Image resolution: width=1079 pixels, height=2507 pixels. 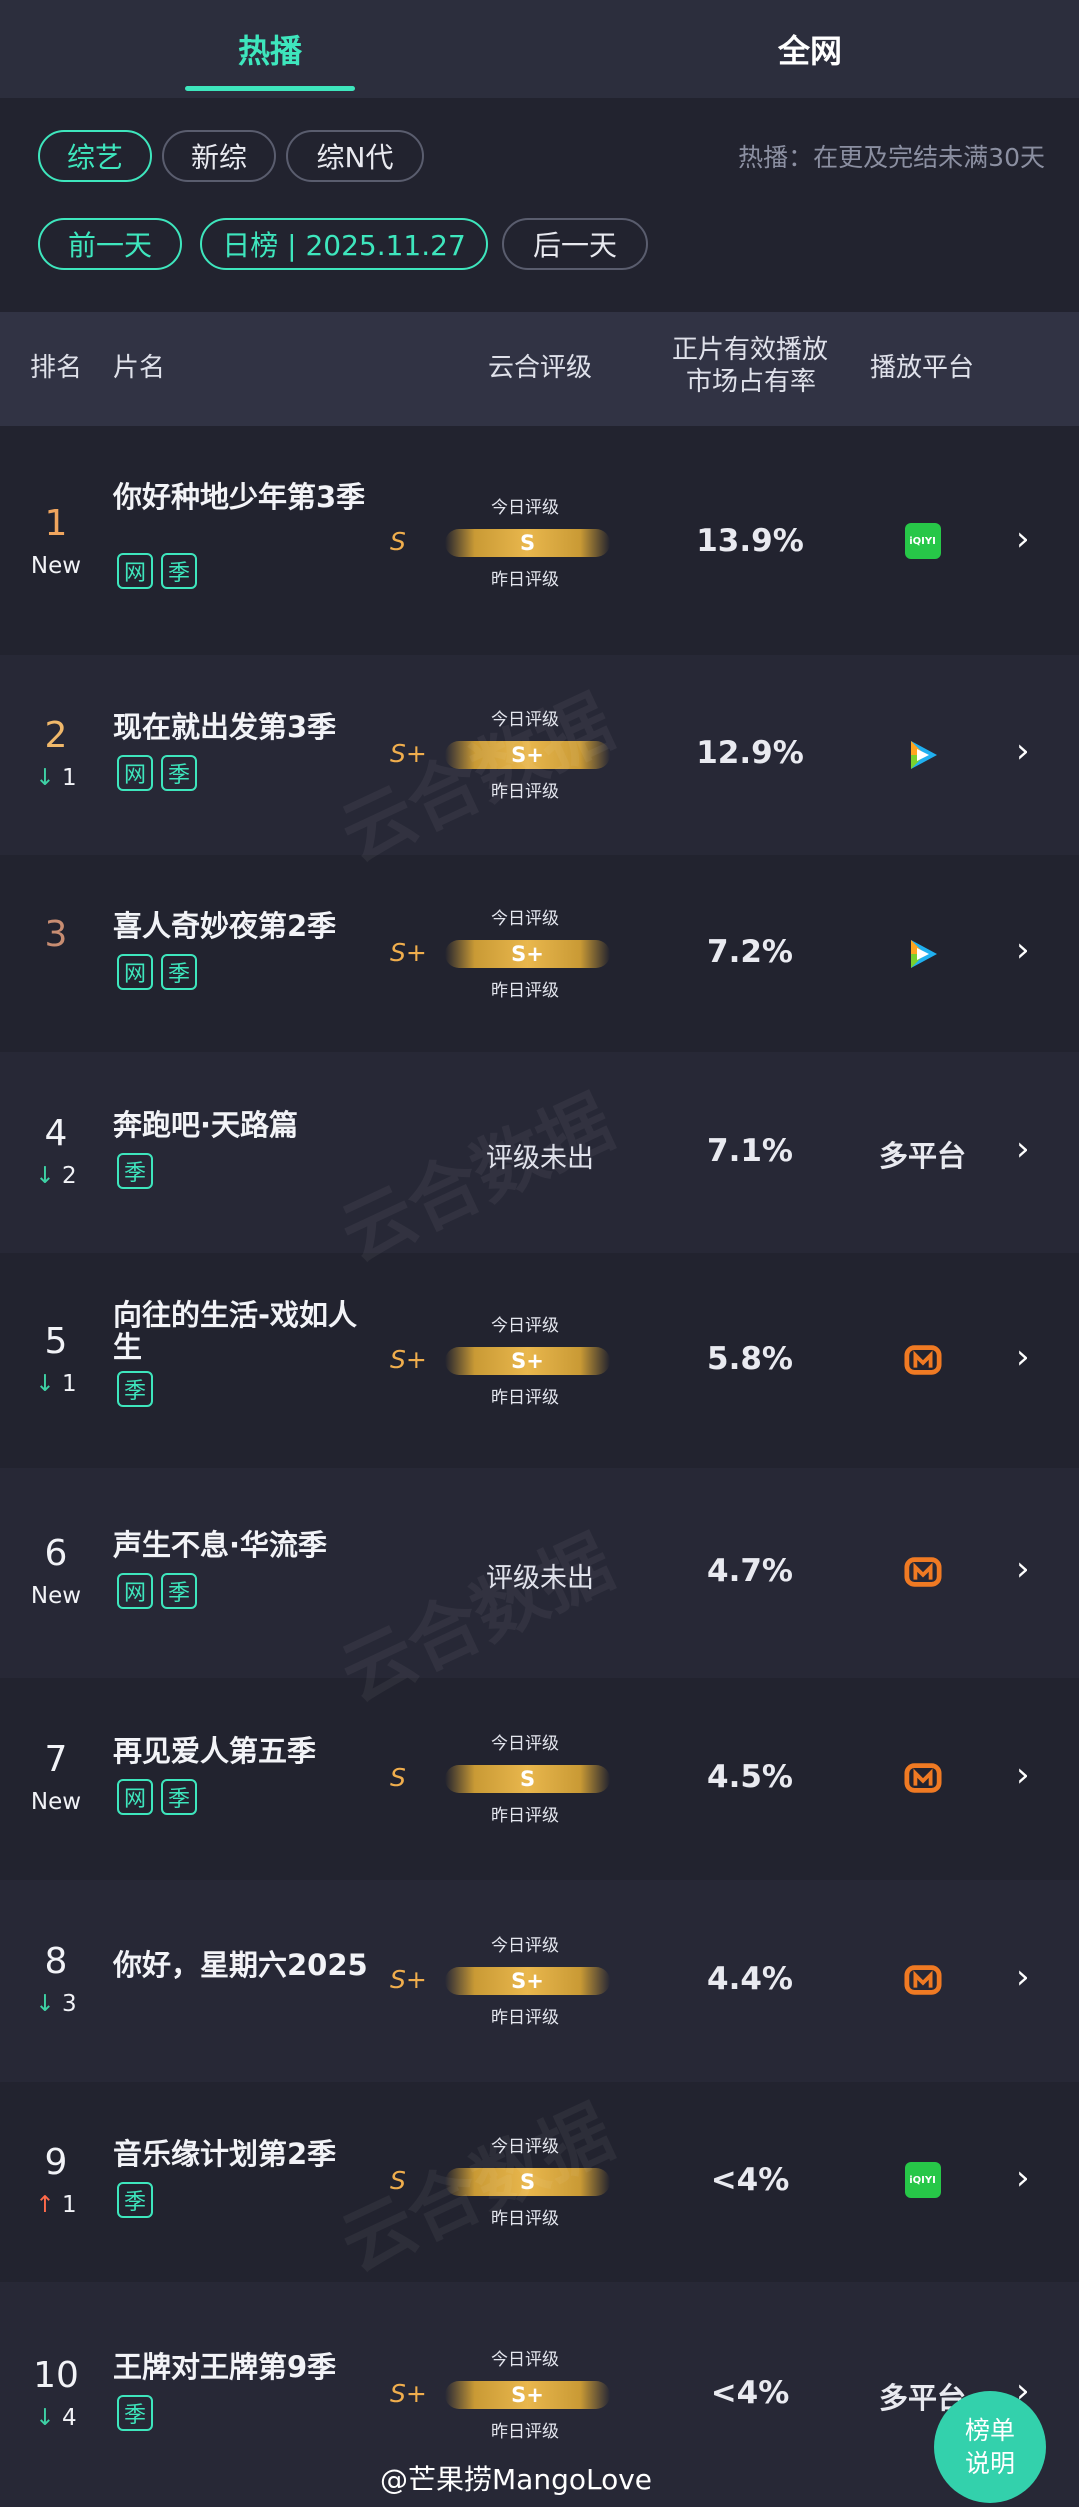 I want to click on tab-hot: 热播, so click(x=270, y=49).